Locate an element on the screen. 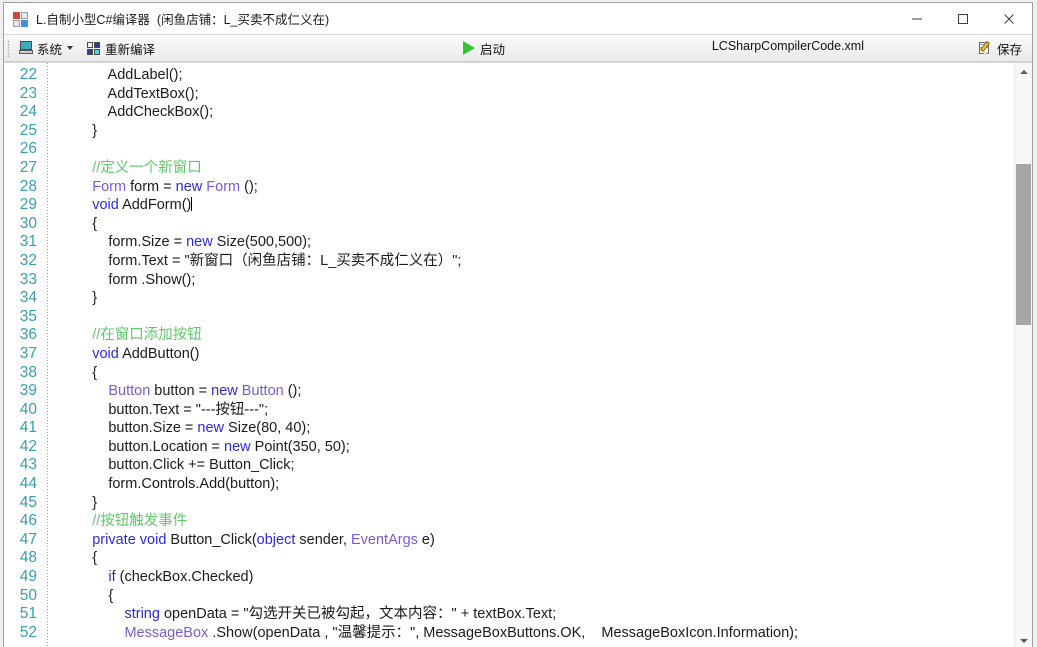 This screenshot has height=647, width=1037. minimize-icon is located at coordinates (917, 18).